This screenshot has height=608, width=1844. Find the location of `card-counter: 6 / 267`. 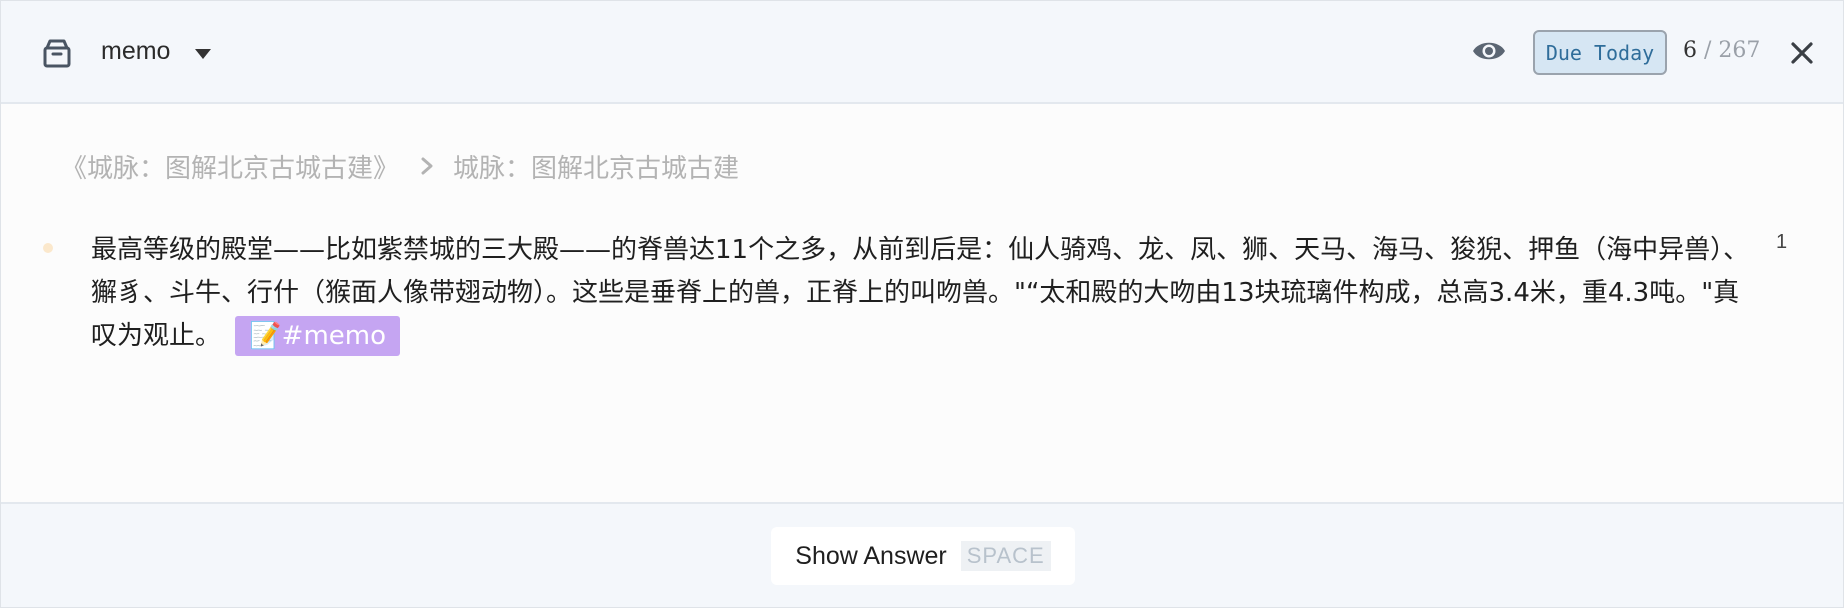

card-counter: 6 / 267 is located at coordinates (1721, 50).